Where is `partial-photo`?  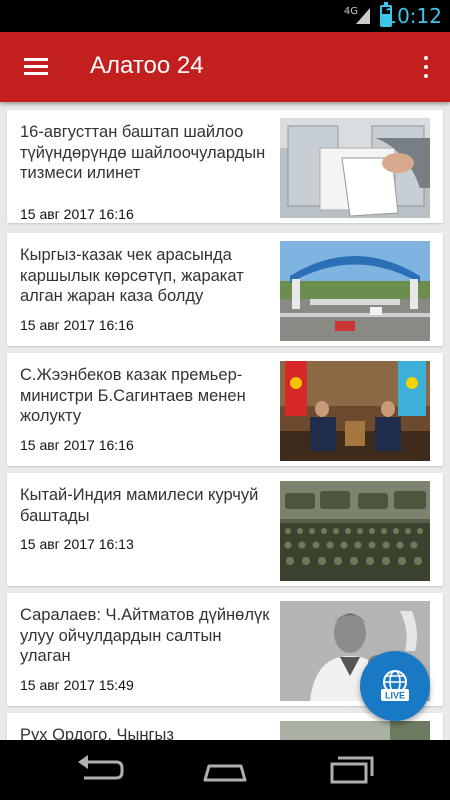 partial-photo is located at coordinates (355, 730).